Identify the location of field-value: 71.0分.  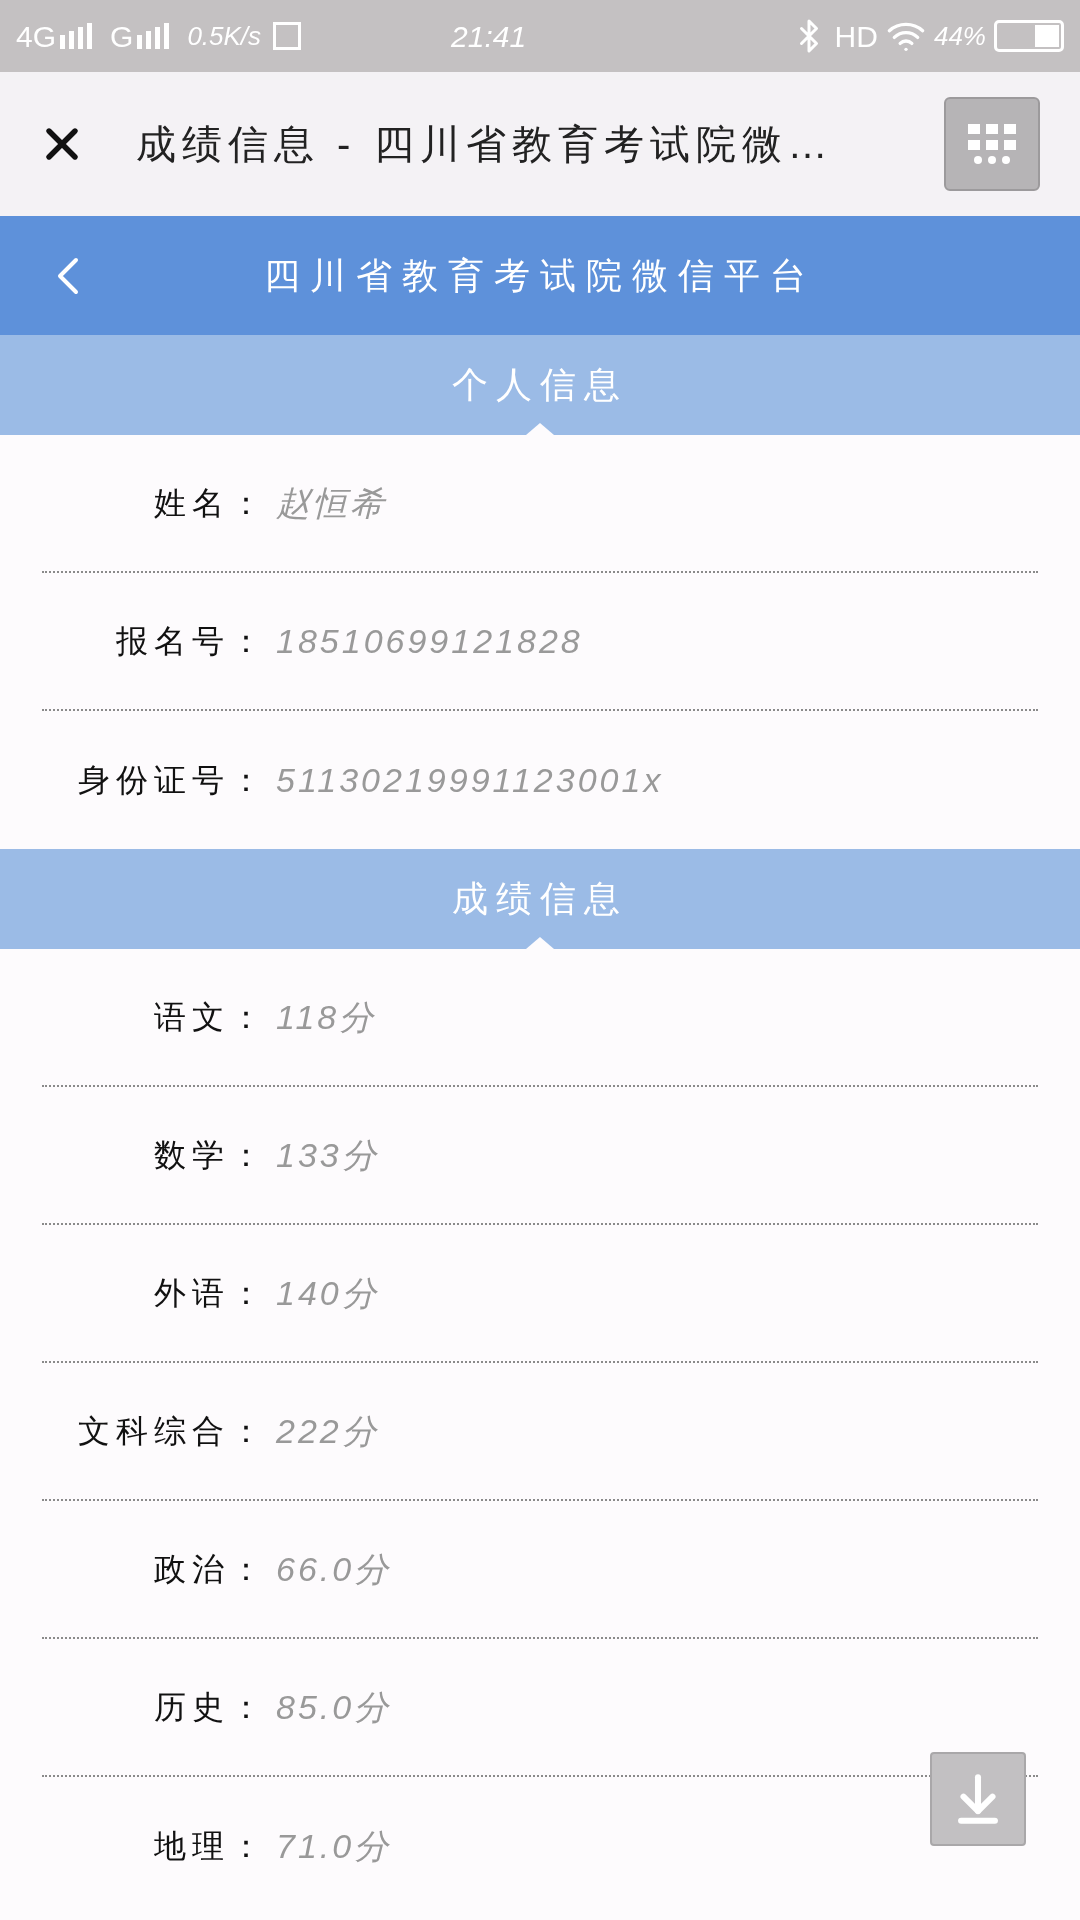
(334, 1846).